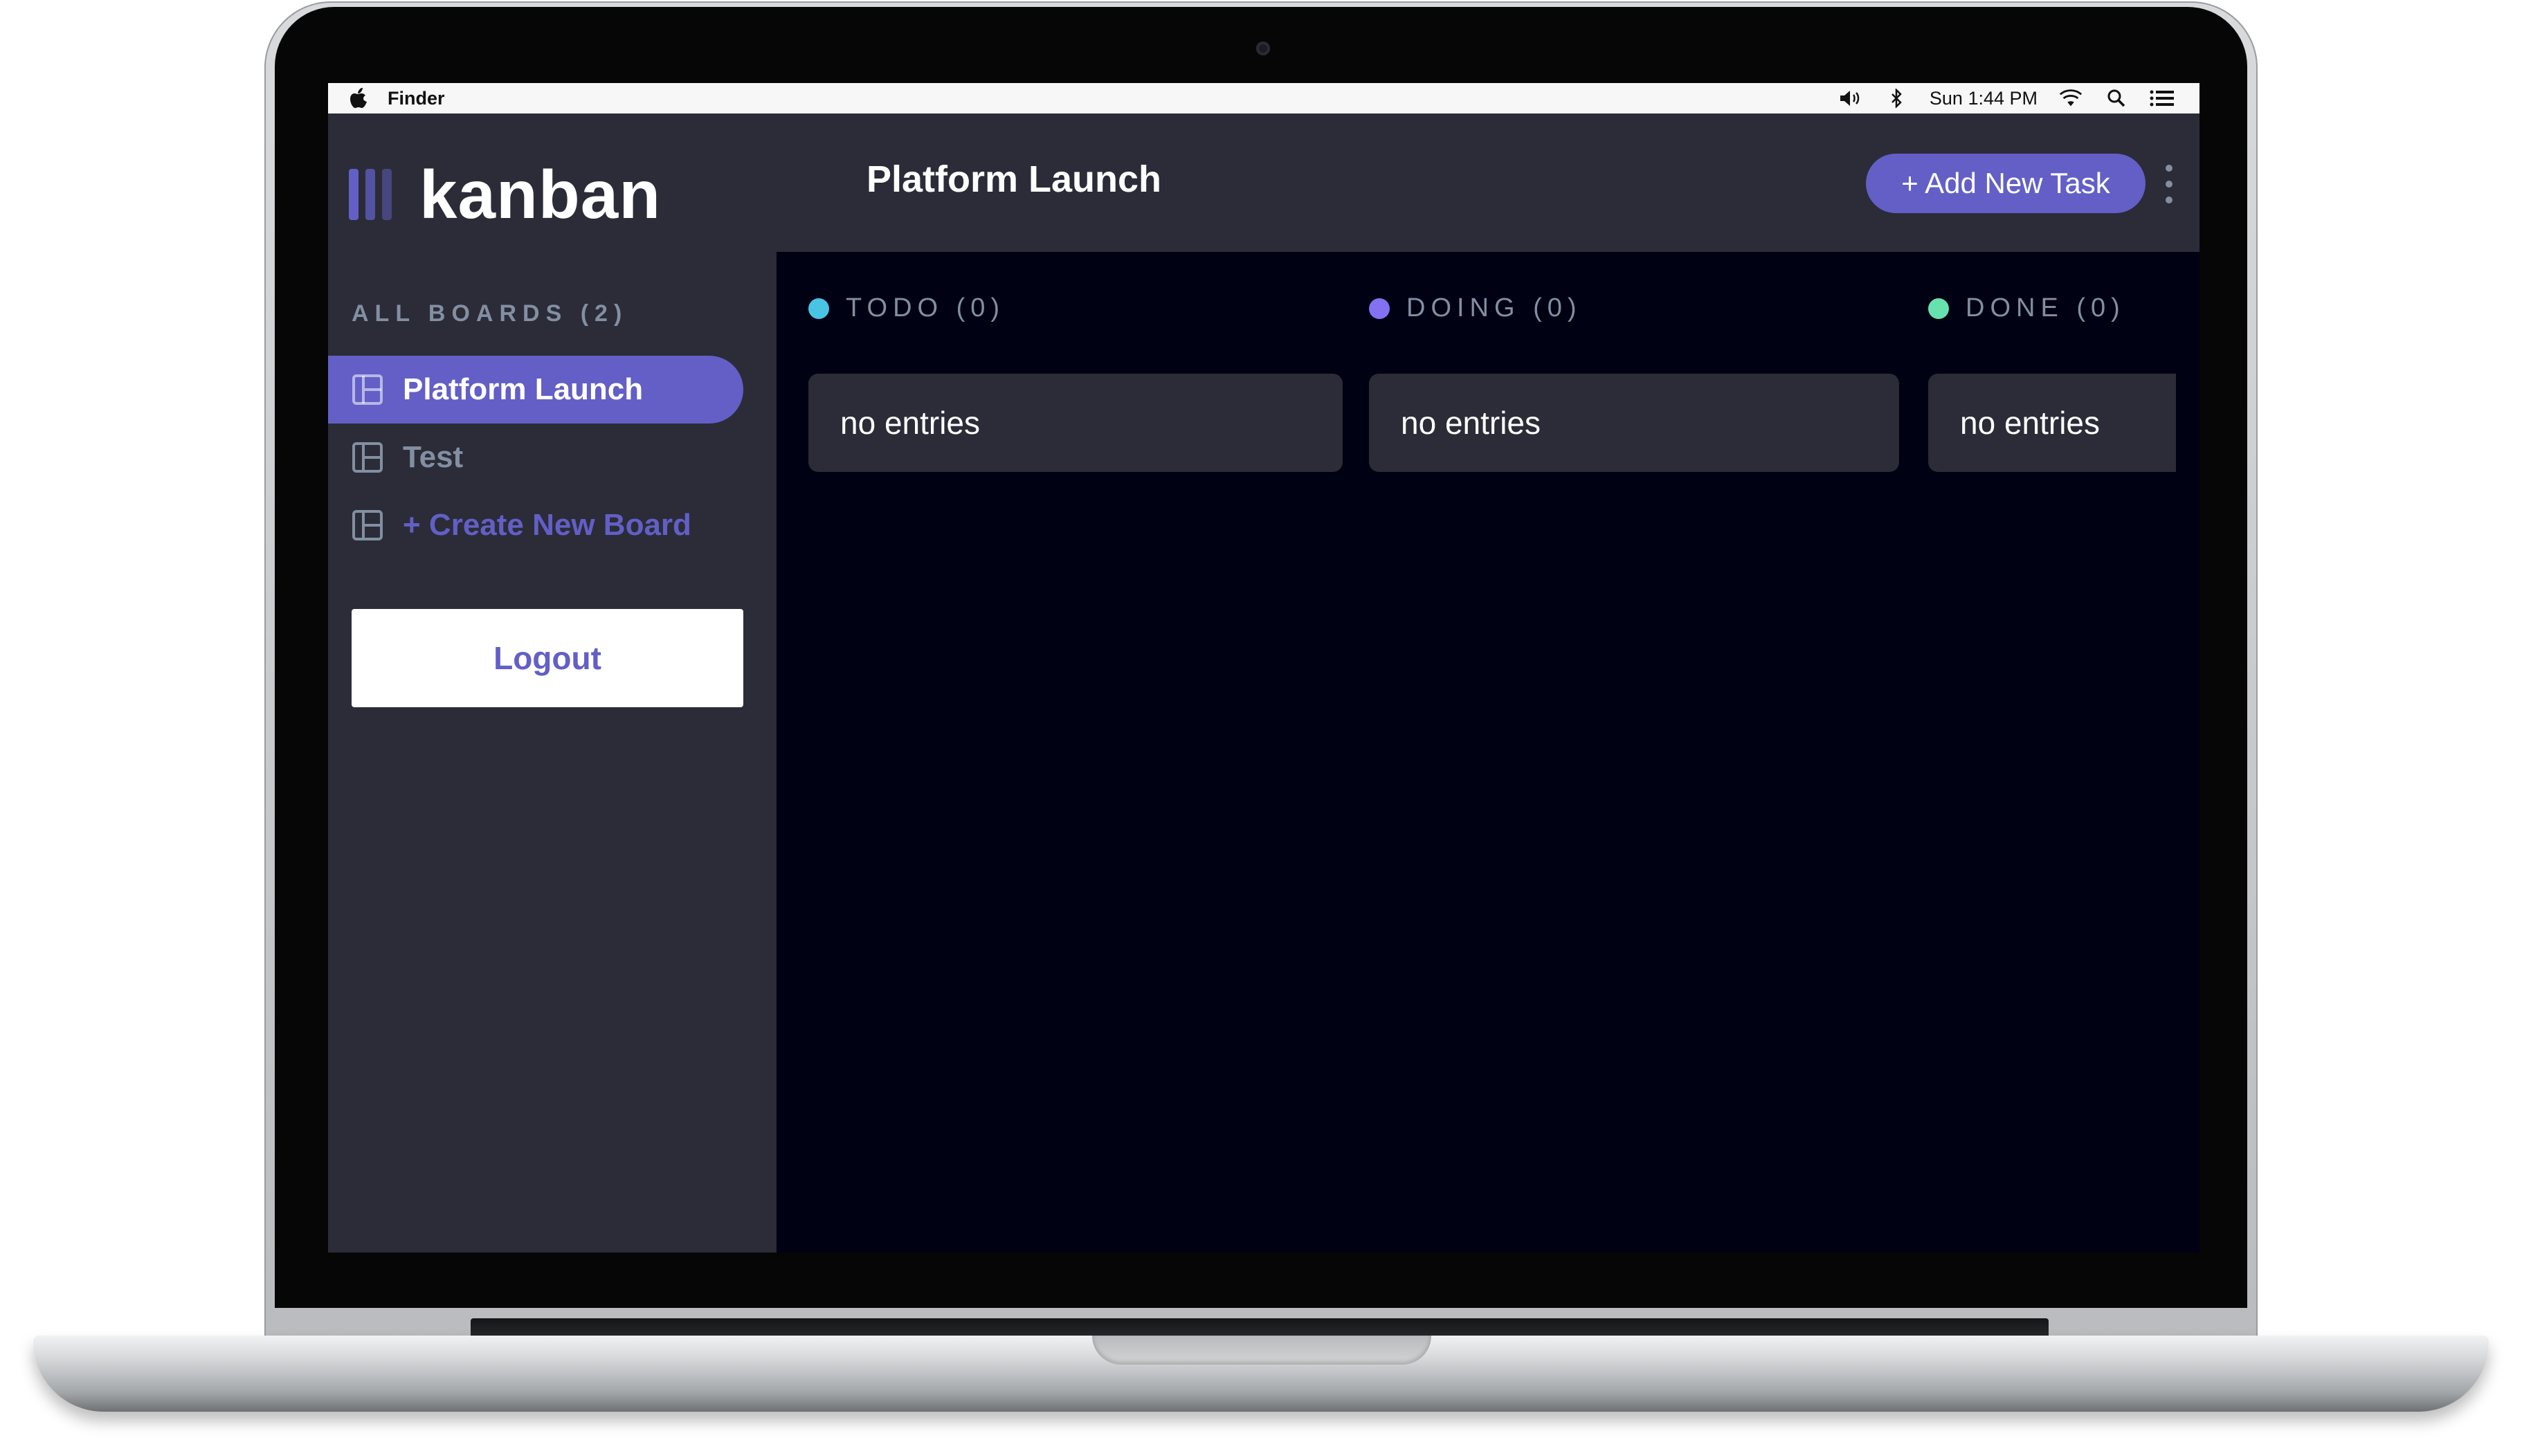 This screenshot has height=1456, width=2522. Describe the element at coordinates (433, 457) in the screenshot. I see `sidebar-item-label: Test` at that location.